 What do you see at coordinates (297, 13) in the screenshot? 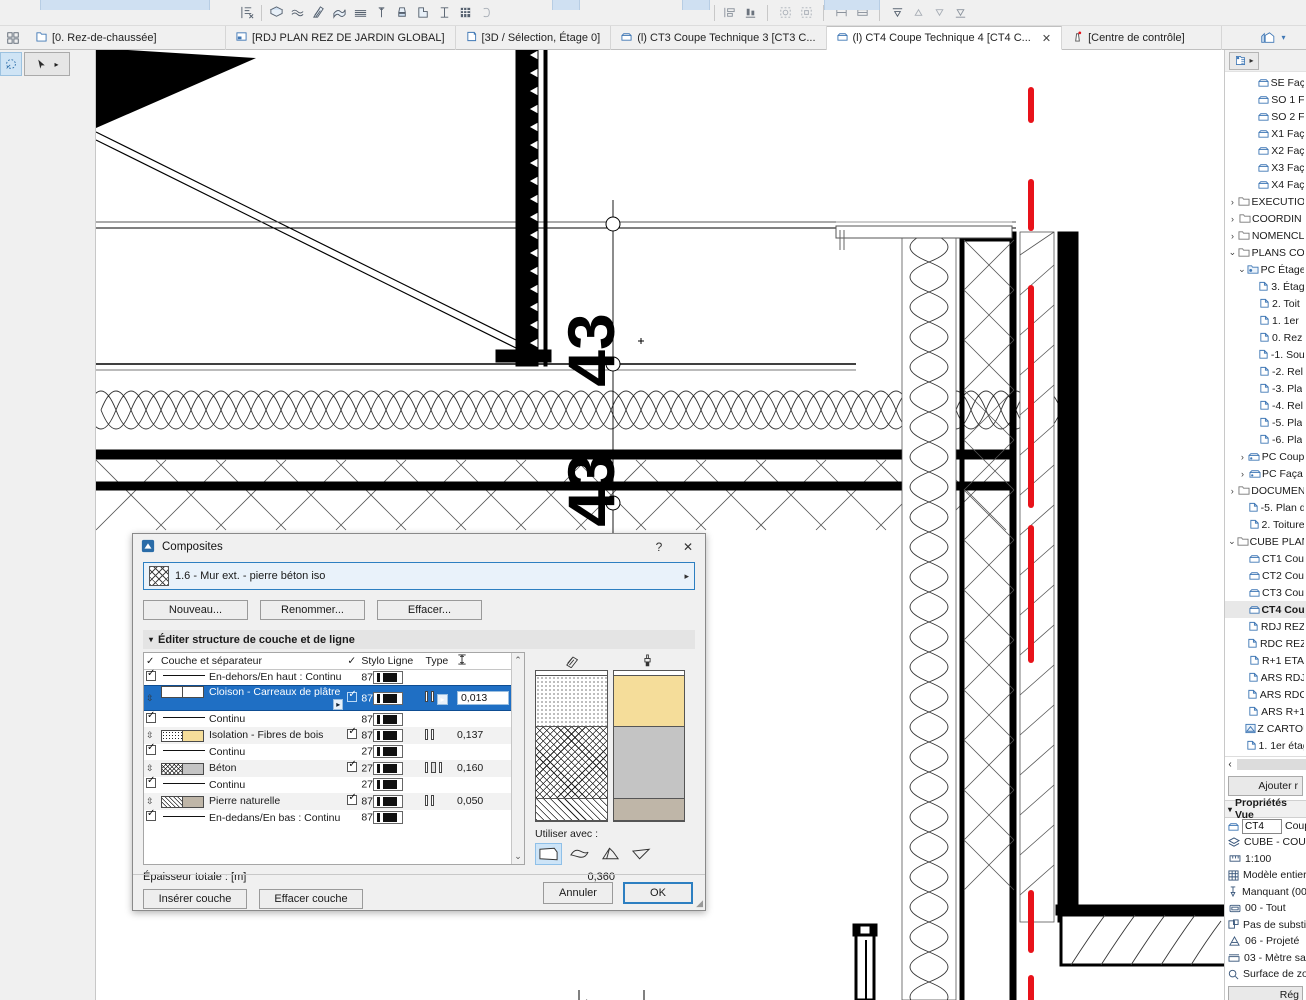
I see `slab-icon` at bounding box center [297, 13].